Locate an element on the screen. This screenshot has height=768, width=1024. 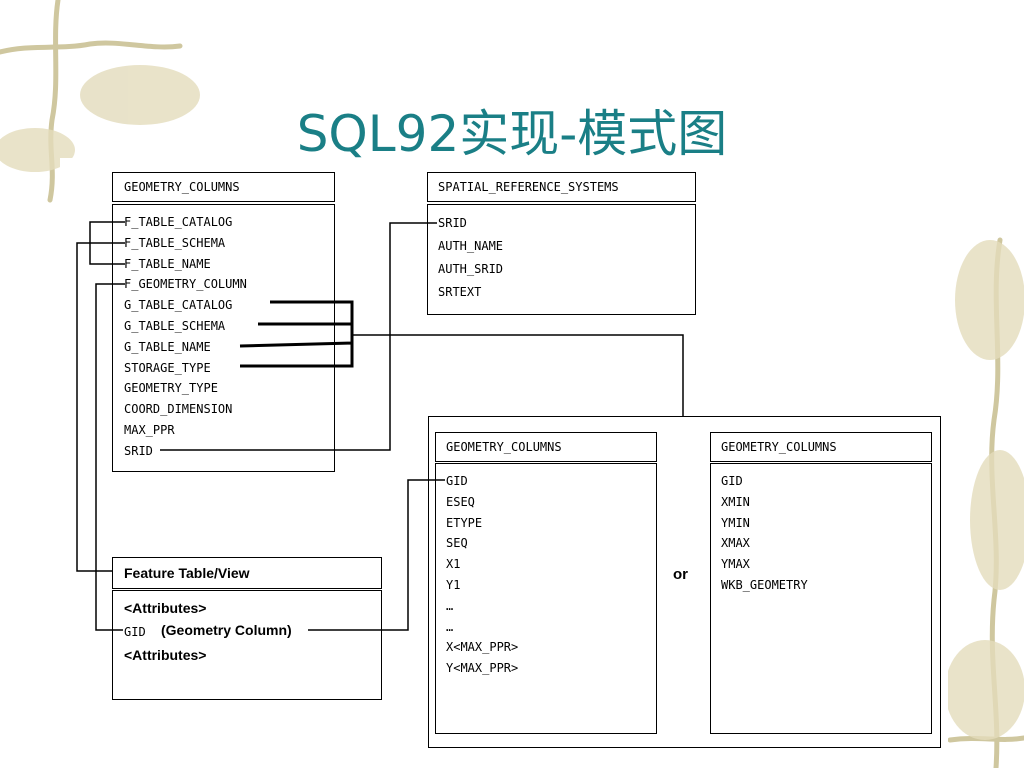
gid-link is located at coordinates (376, 555).